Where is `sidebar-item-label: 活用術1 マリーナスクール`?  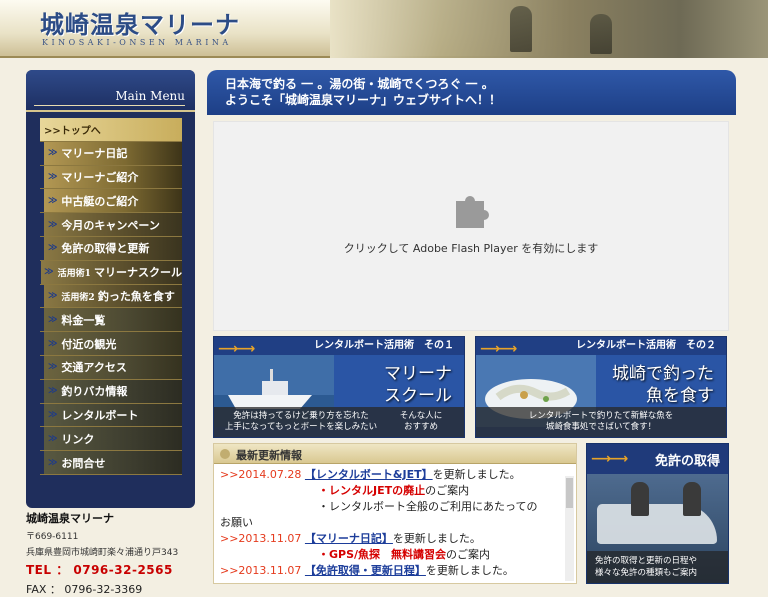
sidebar-item-label: 活用術1 マリーナスクール is located at coordinates (120, 272).